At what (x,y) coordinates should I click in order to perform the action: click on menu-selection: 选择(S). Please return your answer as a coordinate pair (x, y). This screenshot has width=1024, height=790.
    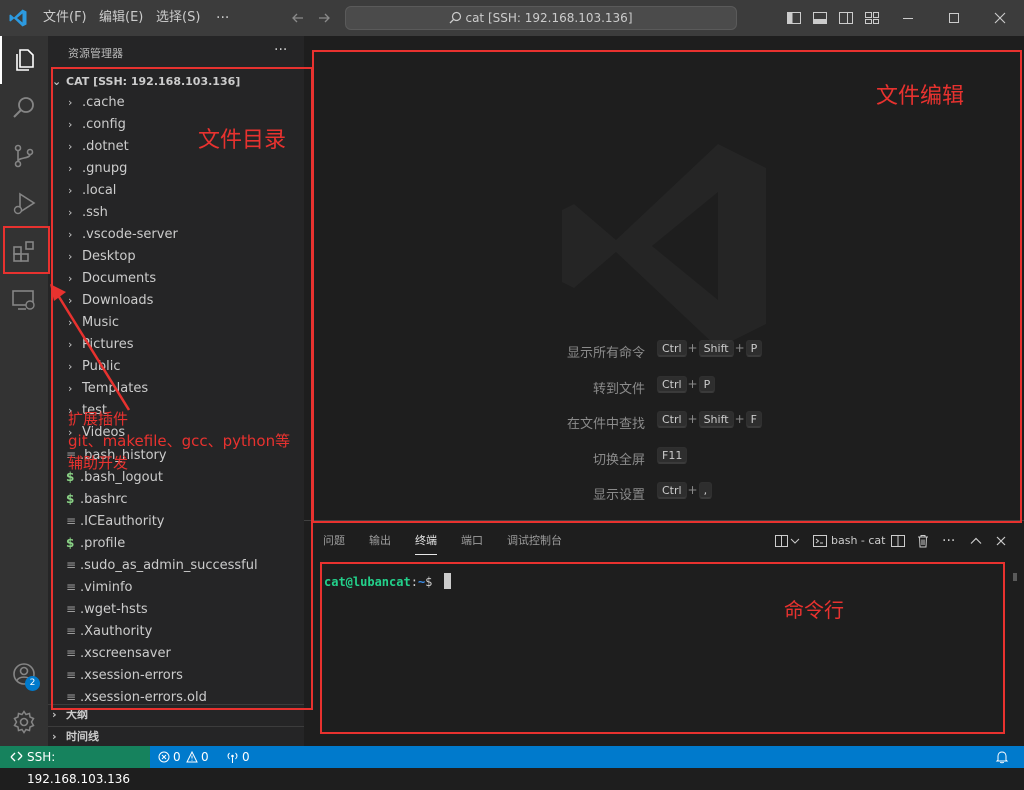
    Looking at the image, I should click on (178, 18).